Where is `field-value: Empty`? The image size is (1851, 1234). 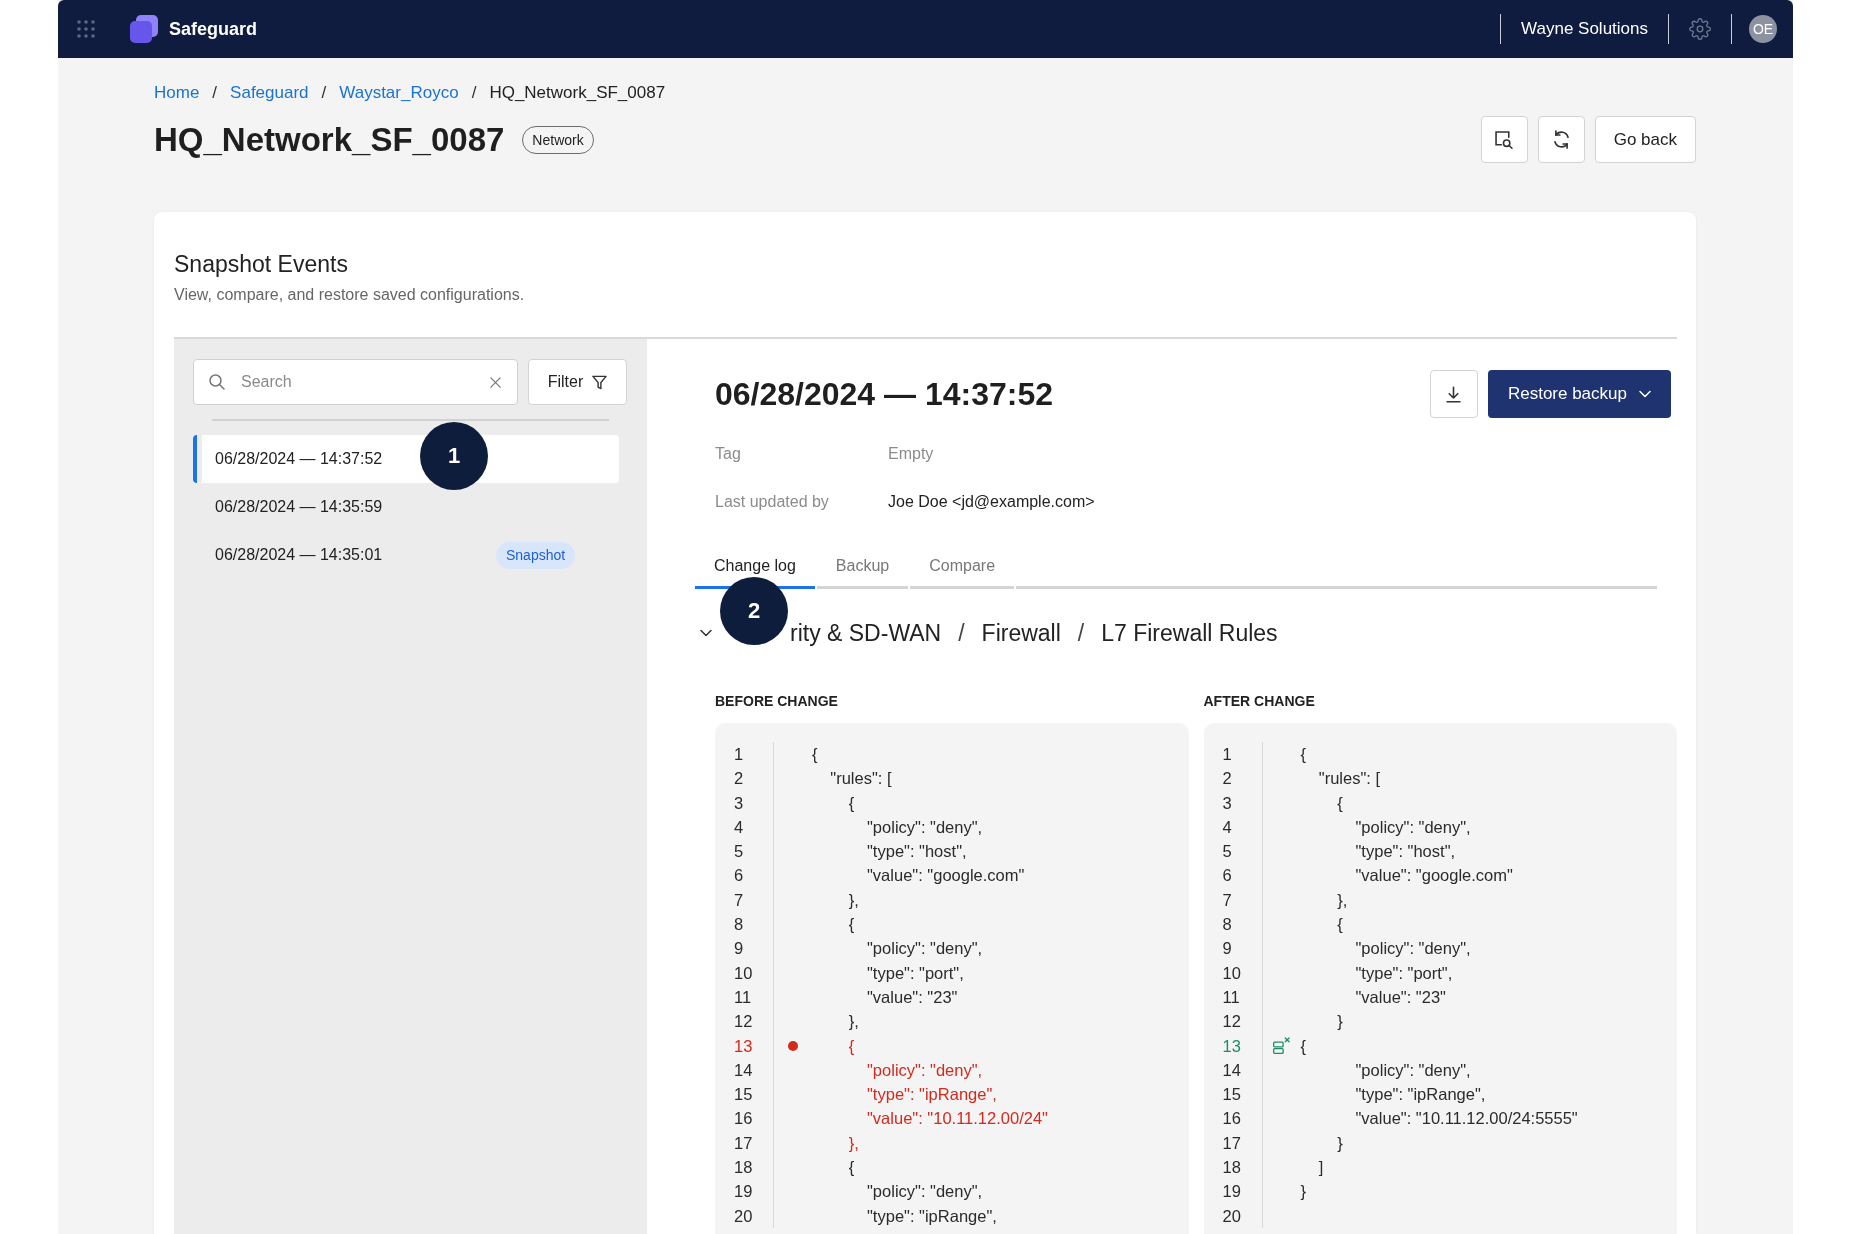
field-value: Empty is located at coordinates (911, 454).